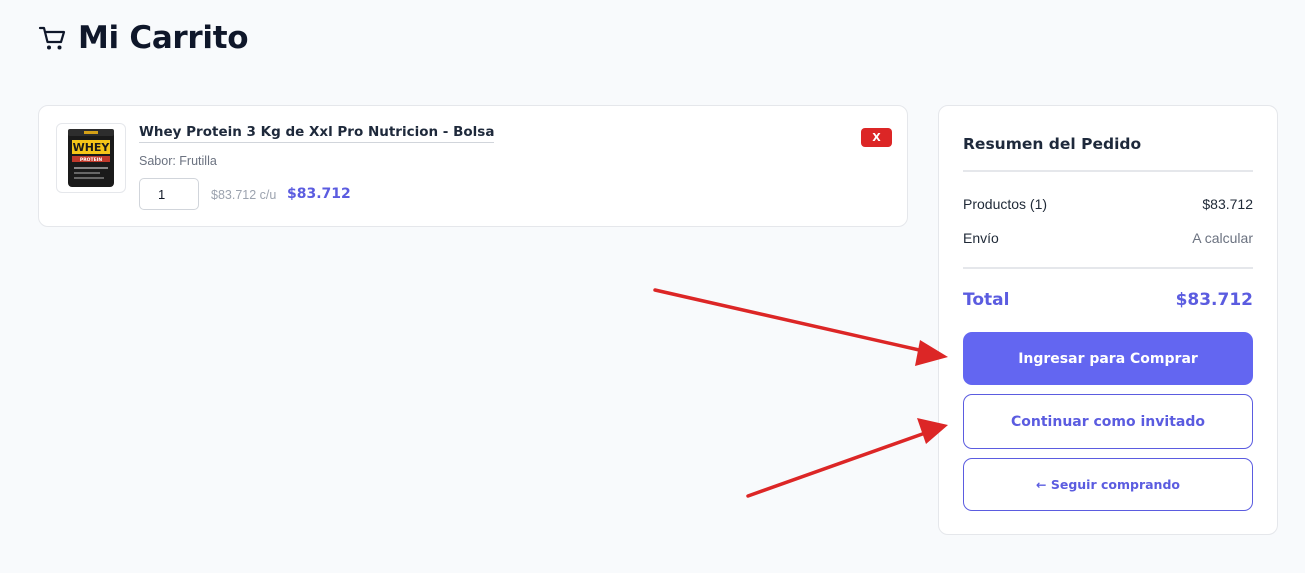 The width and height of the screenshot is (1305, 573). What do you see at coordinates (1108, 421) in the screenshot?
I see `guest-checkout-button: Continuar como invitado` at bounding box center [1108, 421].